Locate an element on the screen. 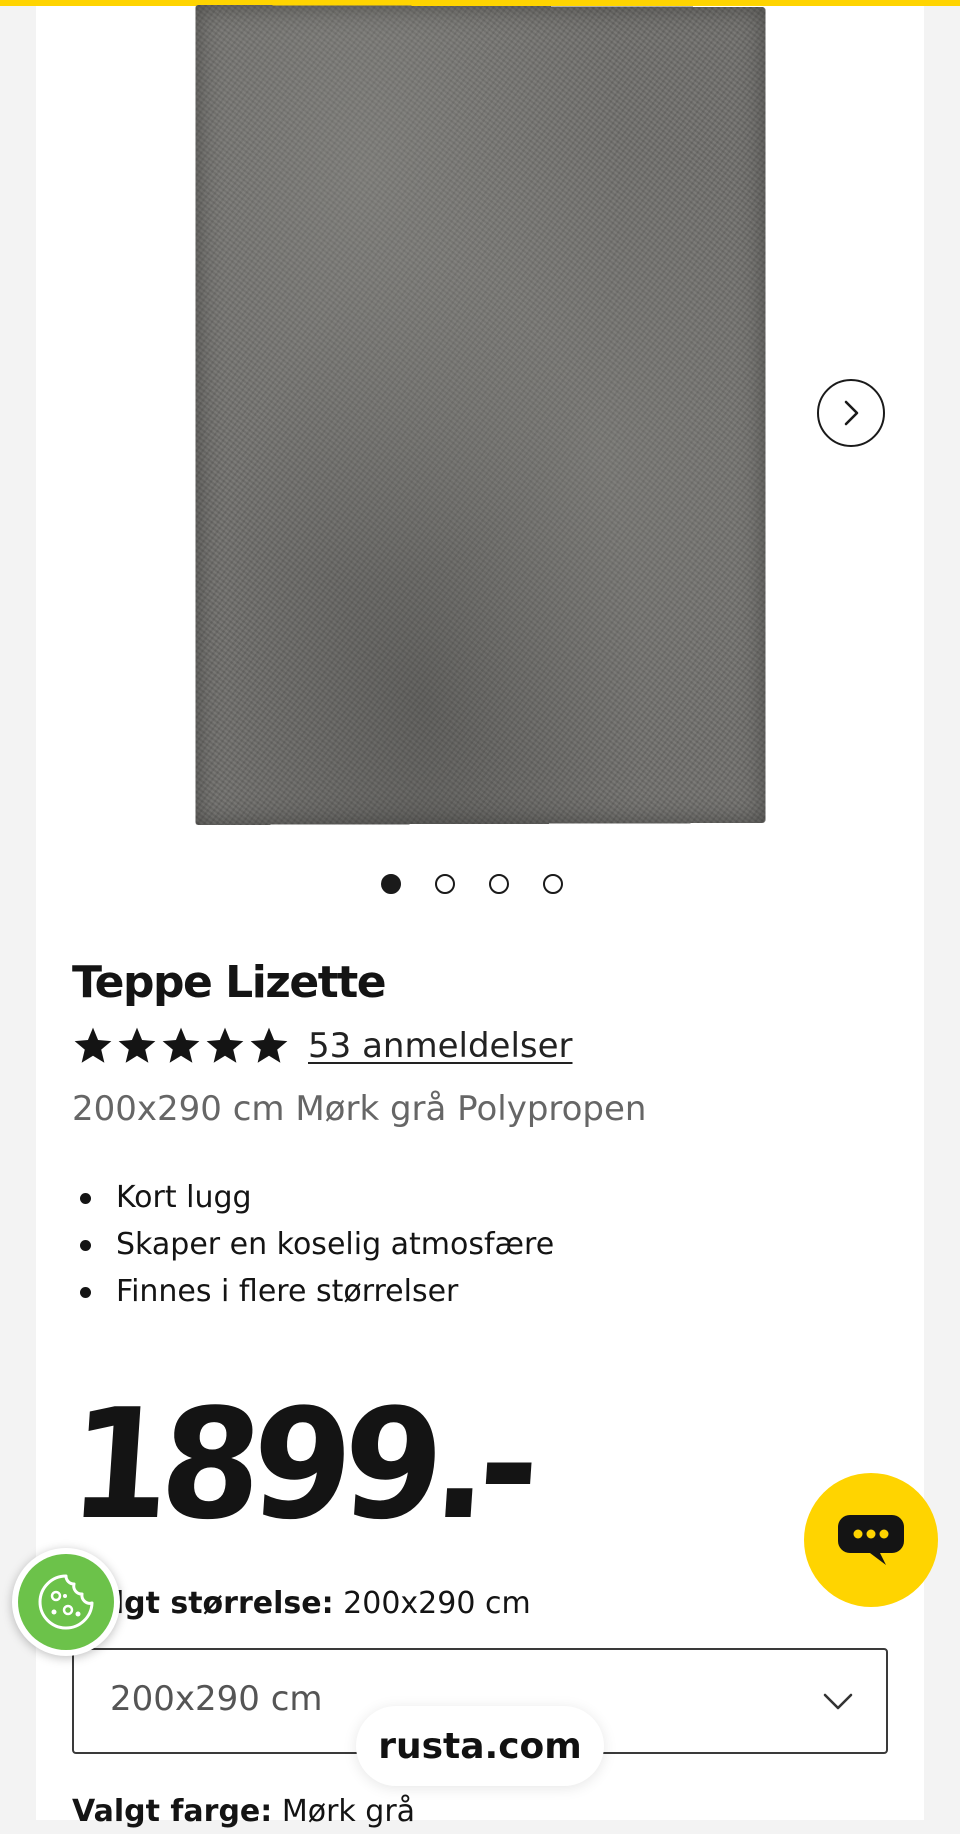  cookie-settings-button is located at coordinates (66, 1602).